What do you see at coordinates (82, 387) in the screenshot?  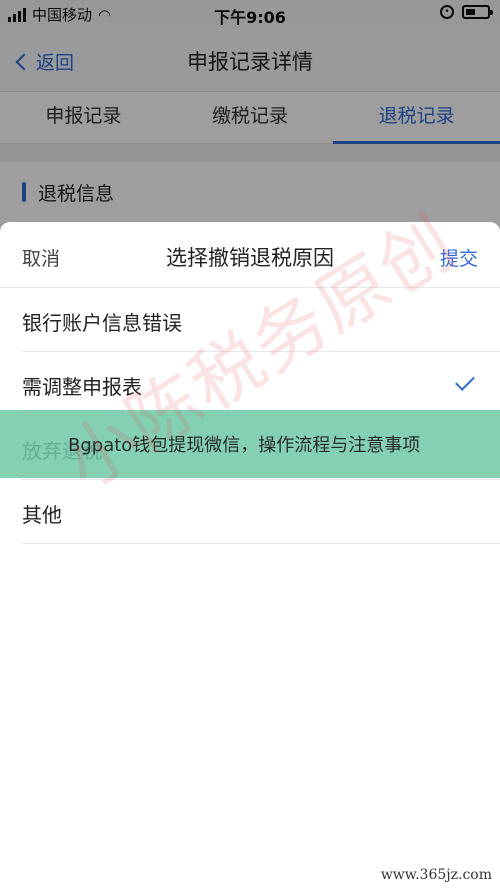 I see `option-label: 需调整申报表` at bounding box center [82, 387].